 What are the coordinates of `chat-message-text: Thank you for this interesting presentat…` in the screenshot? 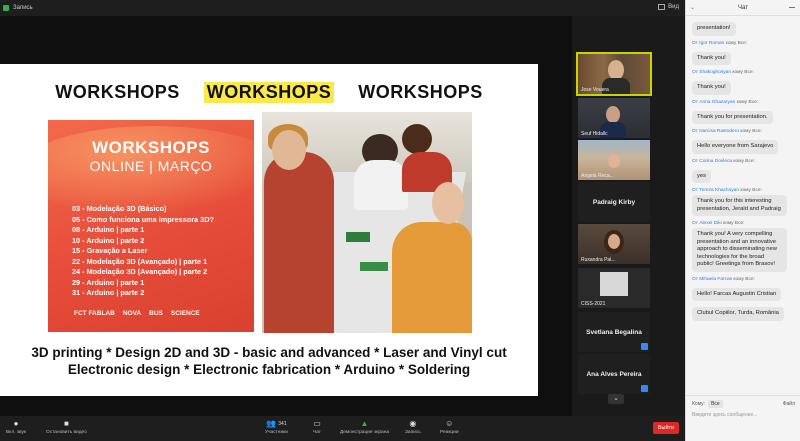 It's located at (739, 205).